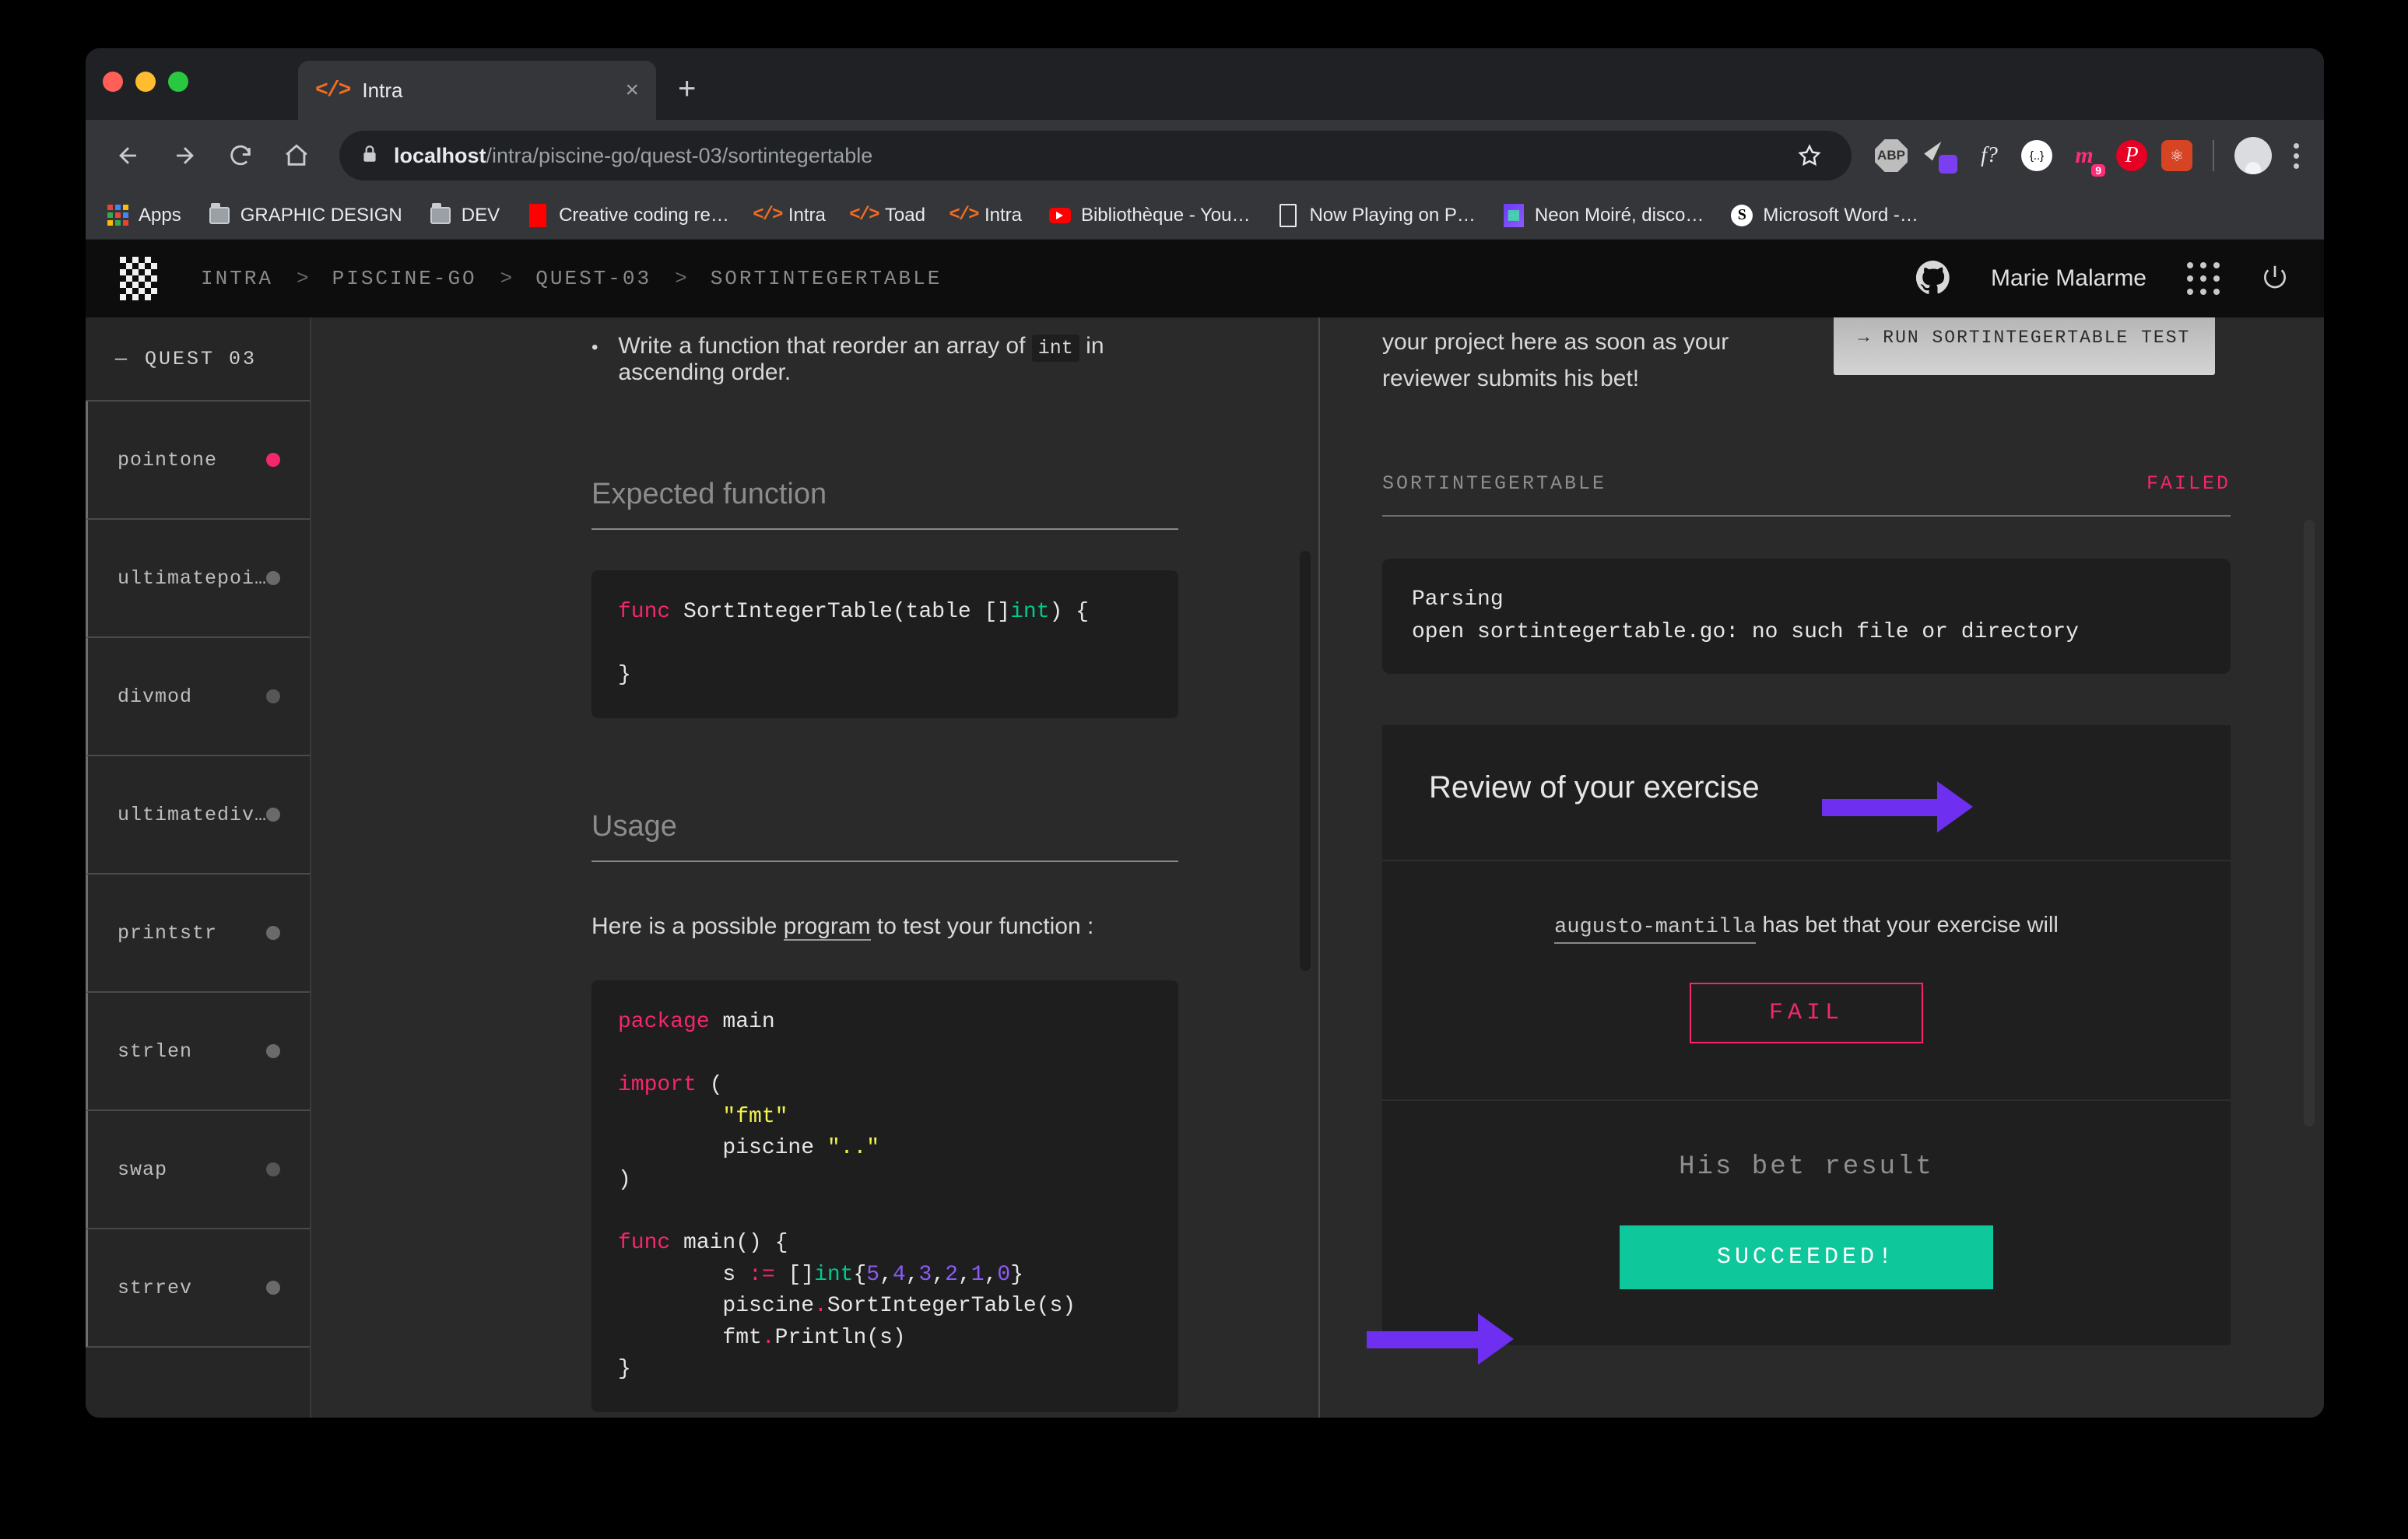 This screenshot has width=2408, height=1539. Describe the element at coordinates (1806, 1012) in the screenshot. I see `bet-fail-badge: FAIL` at that location.